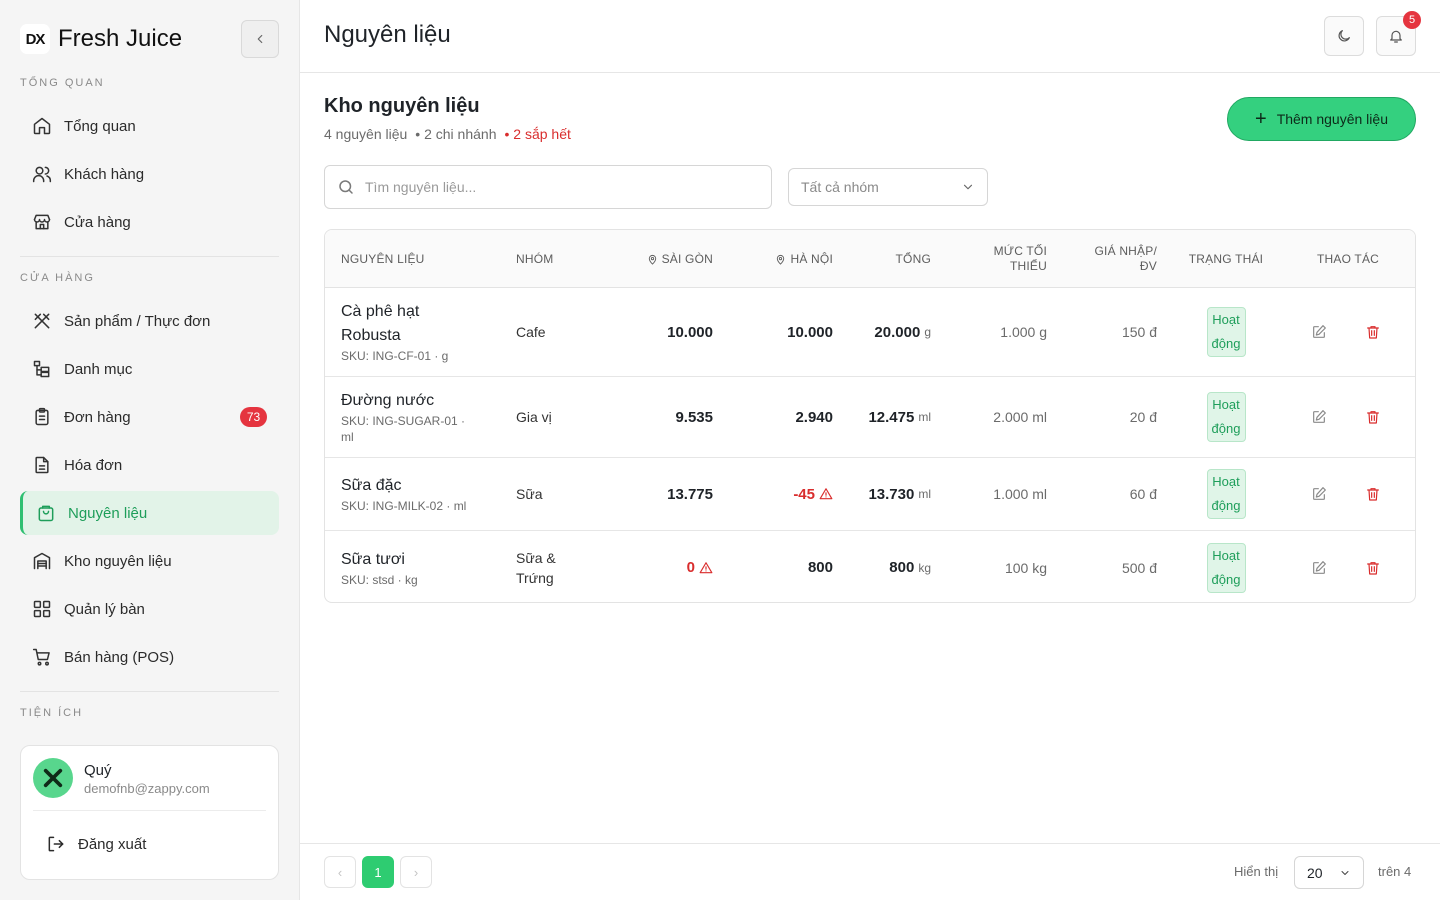 The image size is (1440, 900). I want to click on ingredient-name: Cà phê hạt, so click(380, 311).